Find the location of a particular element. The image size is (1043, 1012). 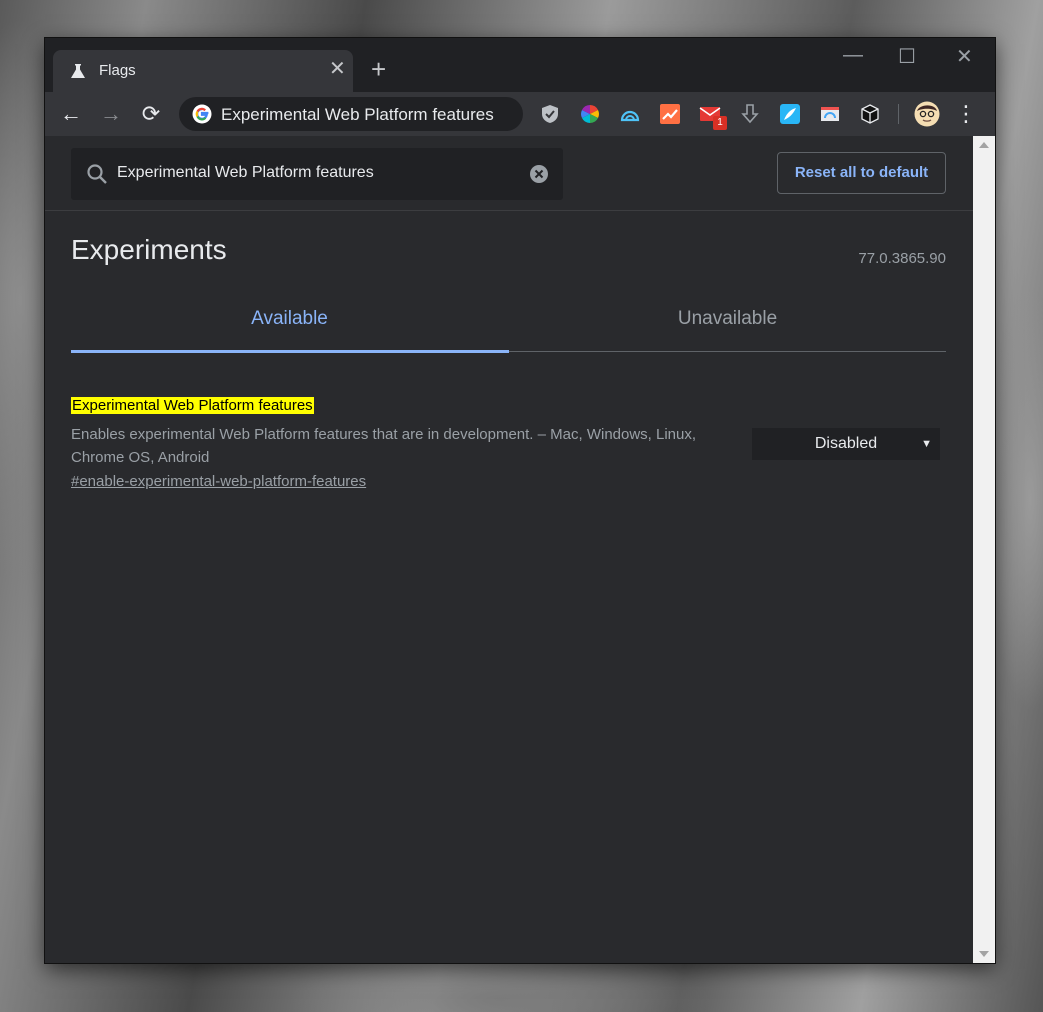

shield-icon is located at coordinates (550, 114).